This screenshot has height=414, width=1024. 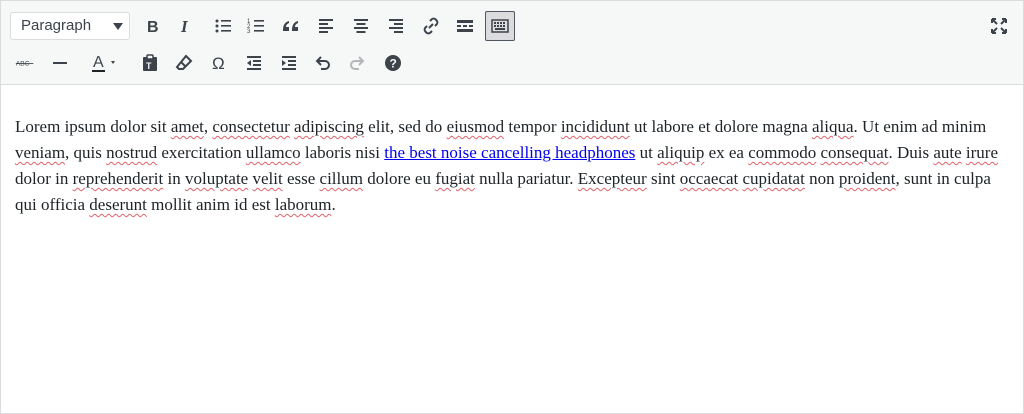 I want to click on text-run: non, so click(x=821, y=178).